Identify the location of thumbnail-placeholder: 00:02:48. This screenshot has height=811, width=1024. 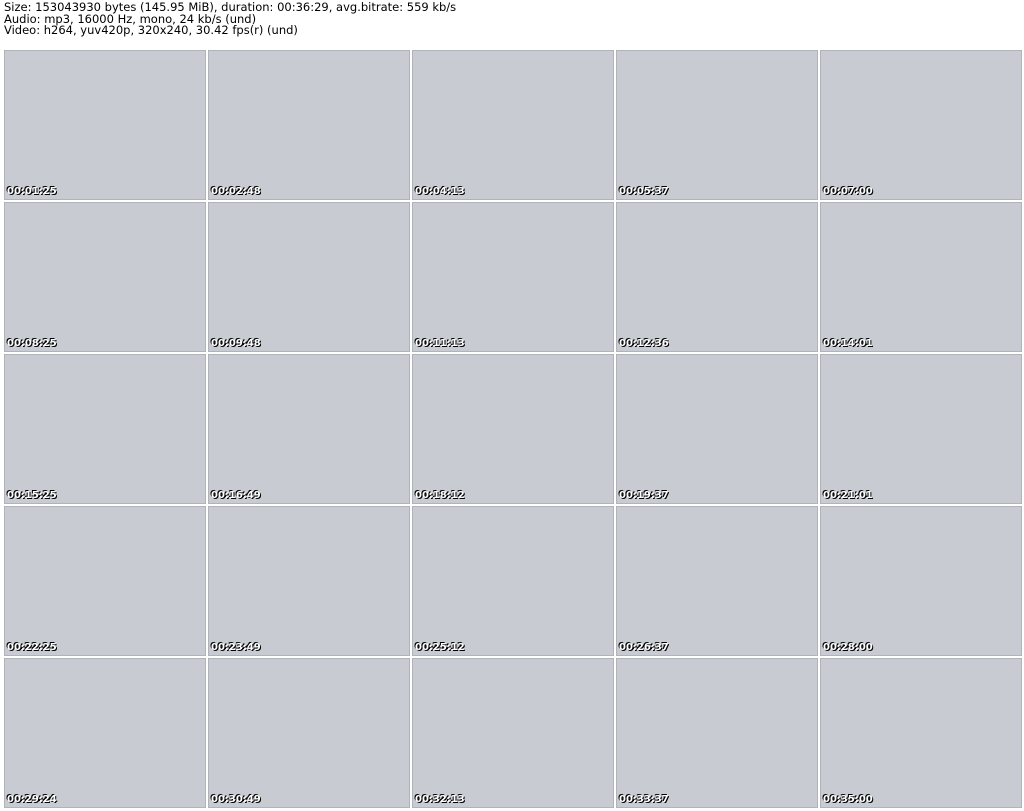
(309, 125).